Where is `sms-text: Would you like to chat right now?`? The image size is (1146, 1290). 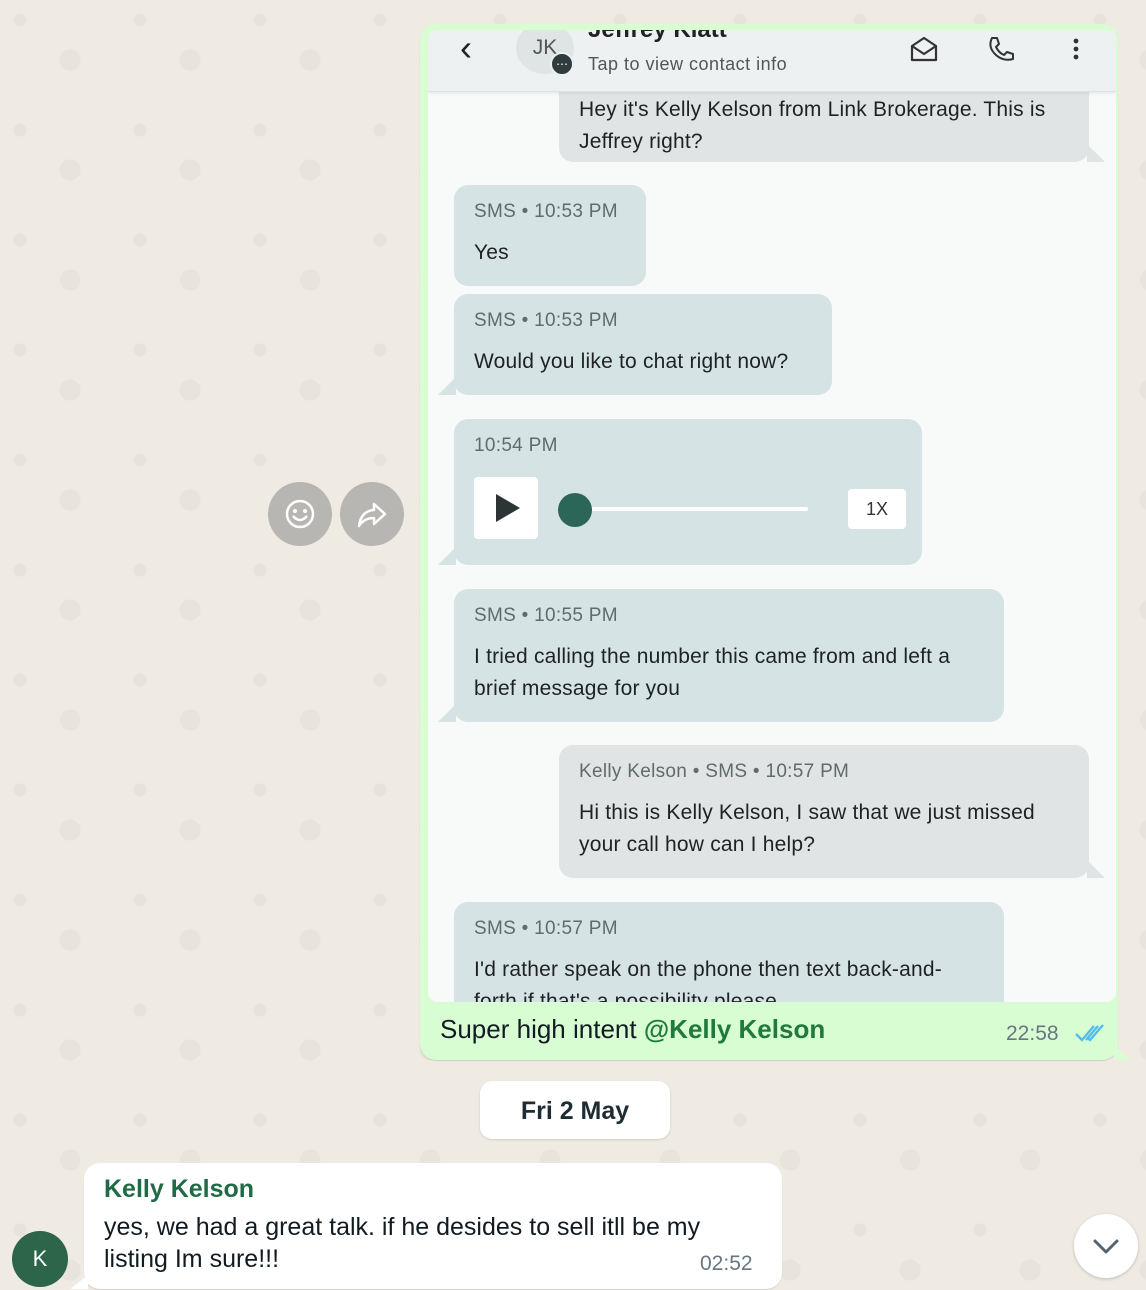
sms-text: Would you like to chat right now? is located at coordinates (631, 361).